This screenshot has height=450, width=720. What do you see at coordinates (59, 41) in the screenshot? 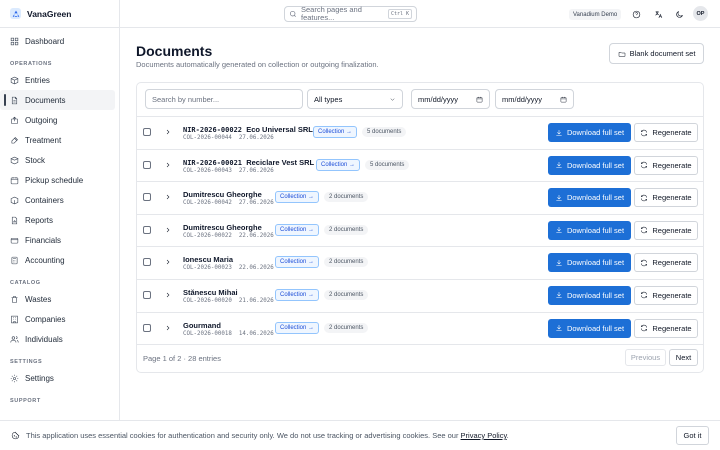
I see `sidebar-item-dashboard: Dashboard` at bounding box center [59, 41].